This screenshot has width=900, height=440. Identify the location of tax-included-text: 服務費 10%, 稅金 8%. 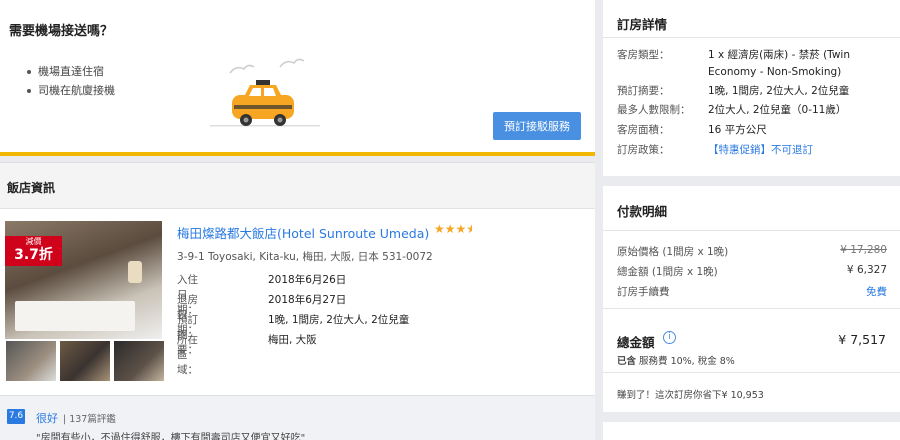
(687, 361).